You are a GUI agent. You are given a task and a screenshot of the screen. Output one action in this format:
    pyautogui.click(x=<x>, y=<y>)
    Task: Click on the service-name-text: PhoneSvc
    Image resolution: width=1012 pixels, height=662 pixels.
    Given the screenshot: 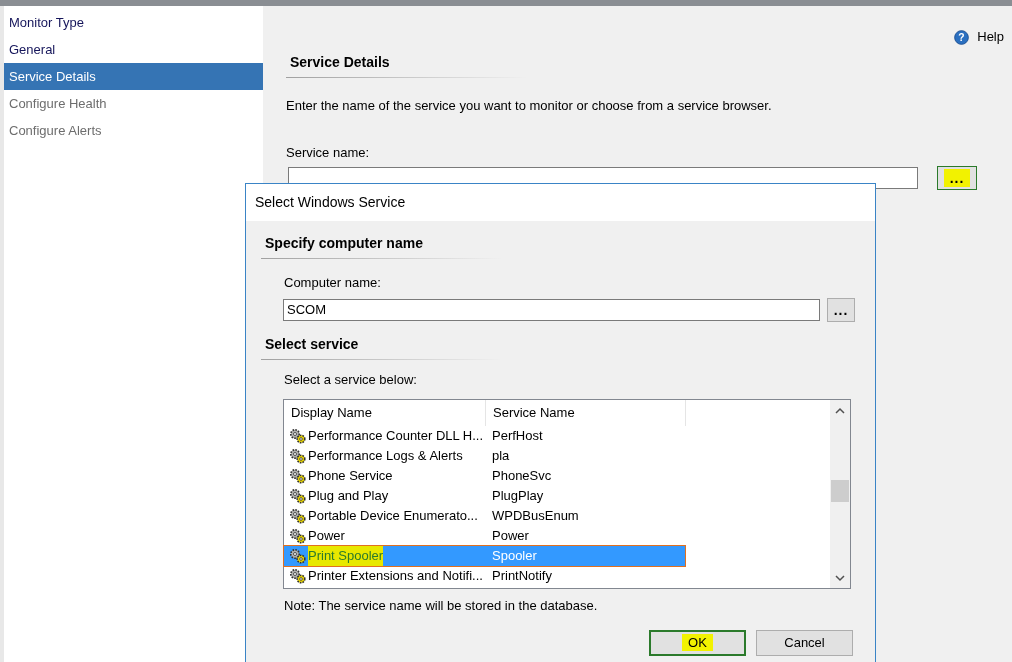 What is the action you would take?
    pyautogui.click(x=522, y=476)
    